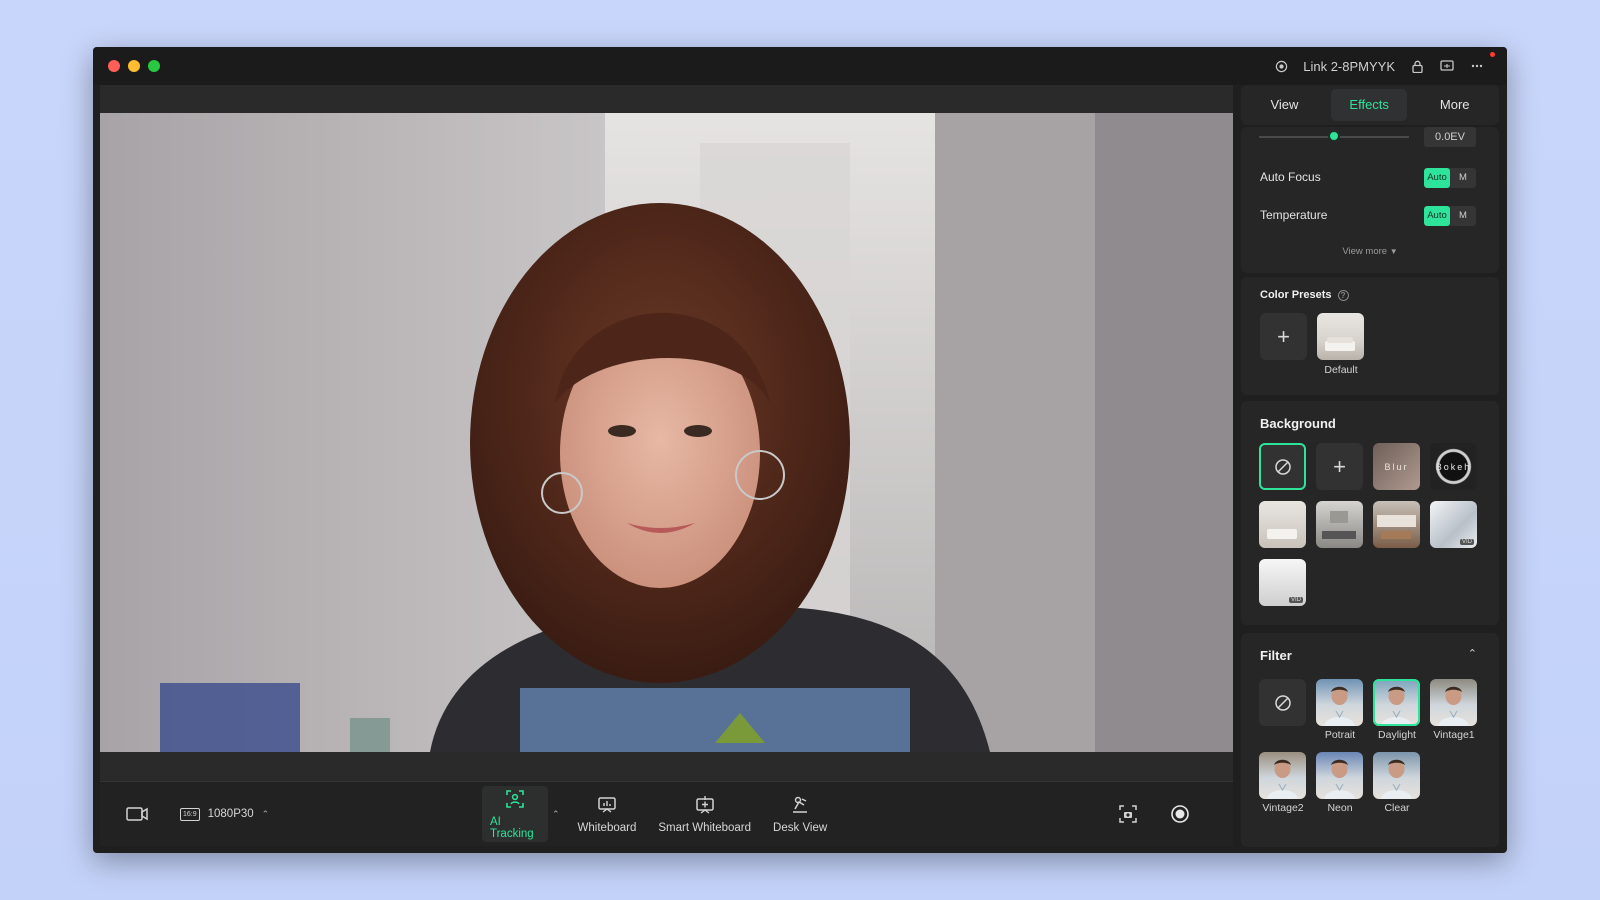  What do you see at coordinates (1334, 136) in the screenshot?
I see `exposure-slider-thumb` at bounding box center [1334, 136].